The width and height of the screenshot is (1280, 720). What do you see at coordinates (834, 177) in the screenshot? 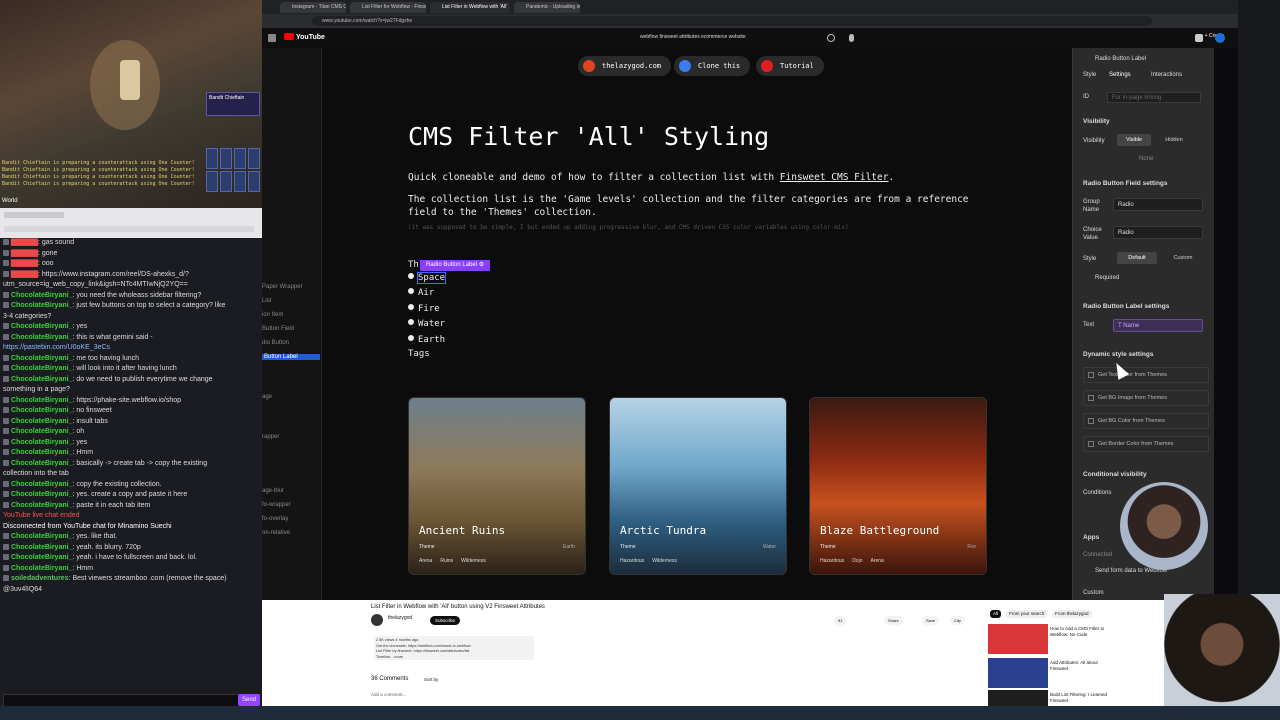
I see `finsweet-link: Finsweet CMS Filter` at bounding box center [834, 177].